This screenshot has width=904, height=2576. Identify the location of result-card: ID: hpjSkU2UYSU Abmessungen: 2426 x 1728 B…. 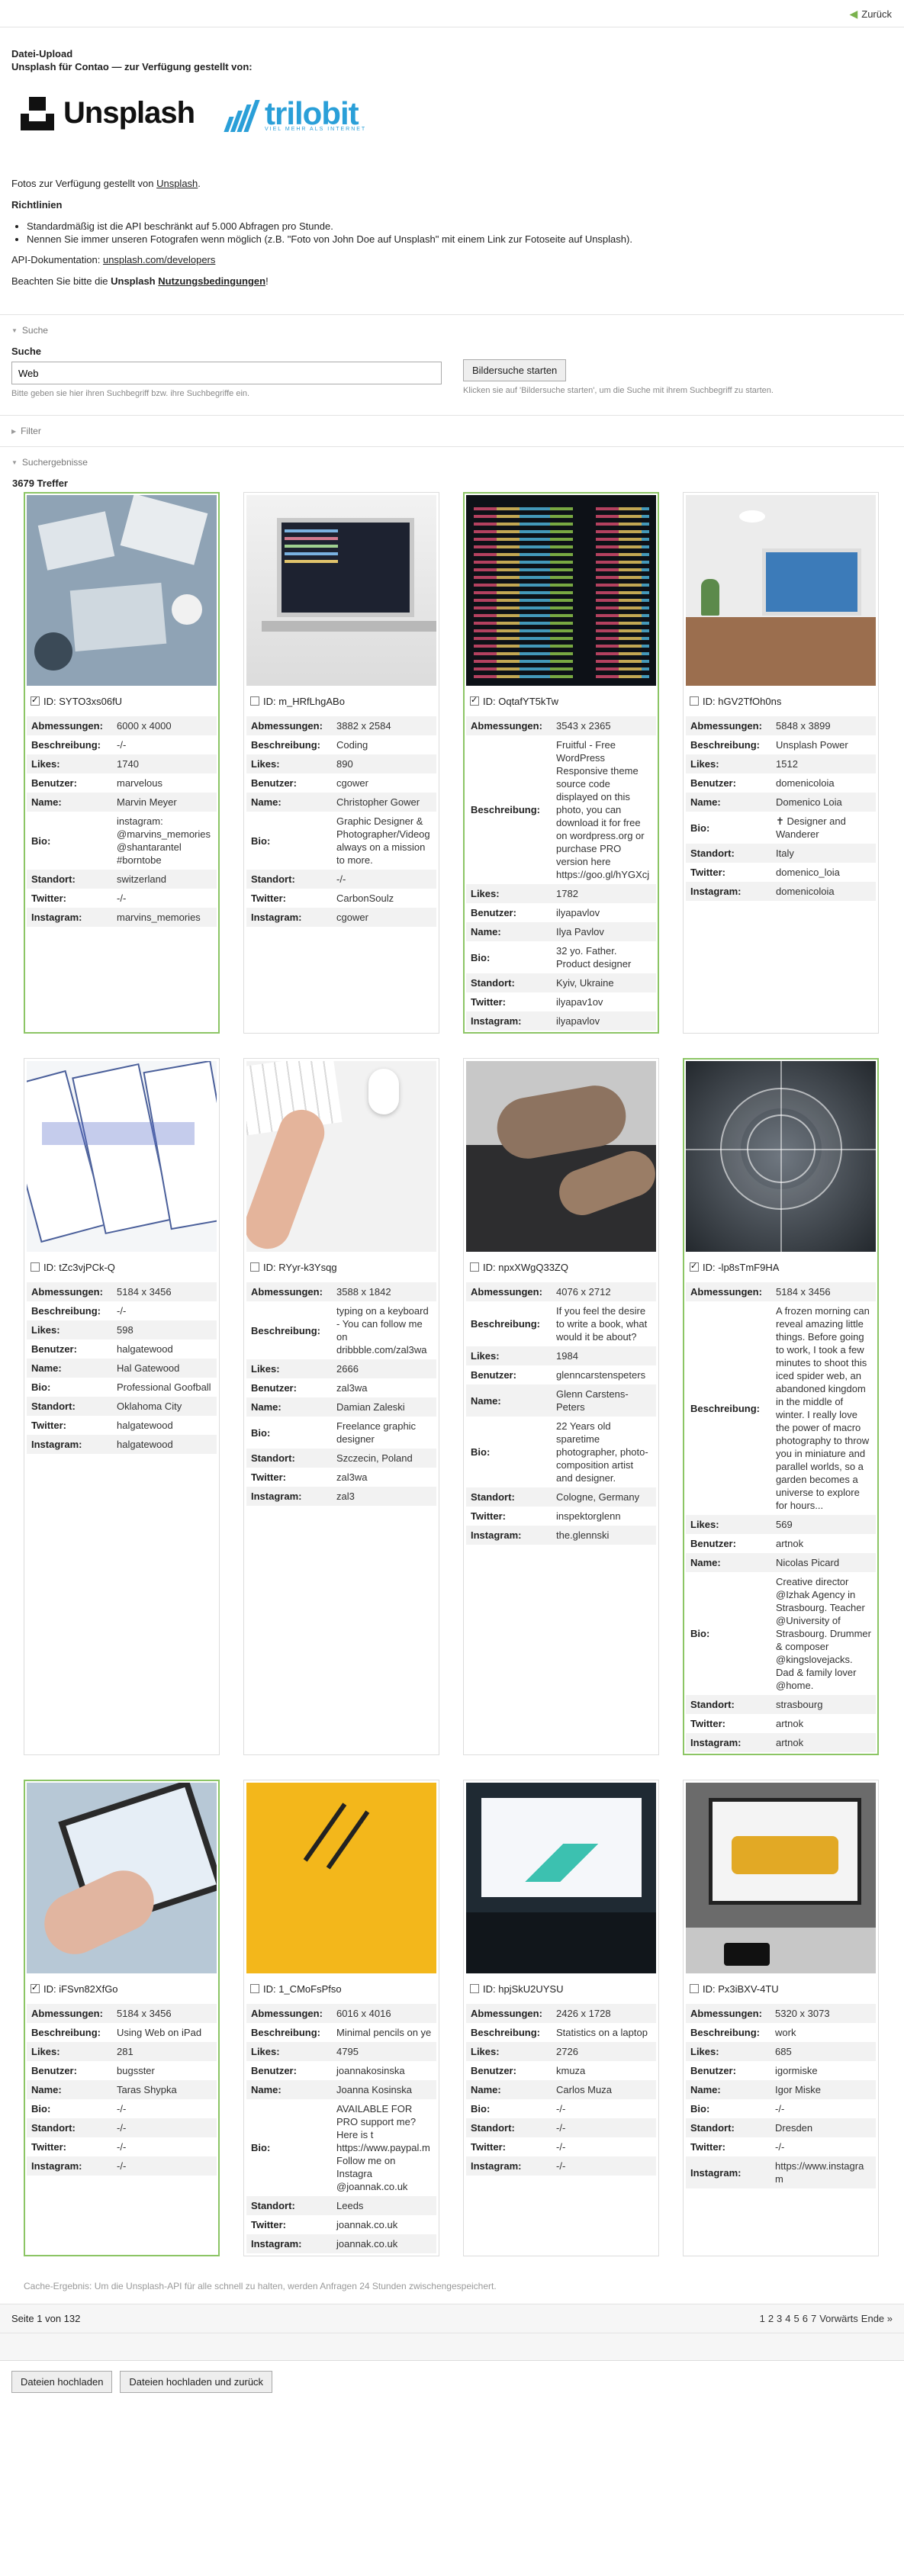
(561, 2018).